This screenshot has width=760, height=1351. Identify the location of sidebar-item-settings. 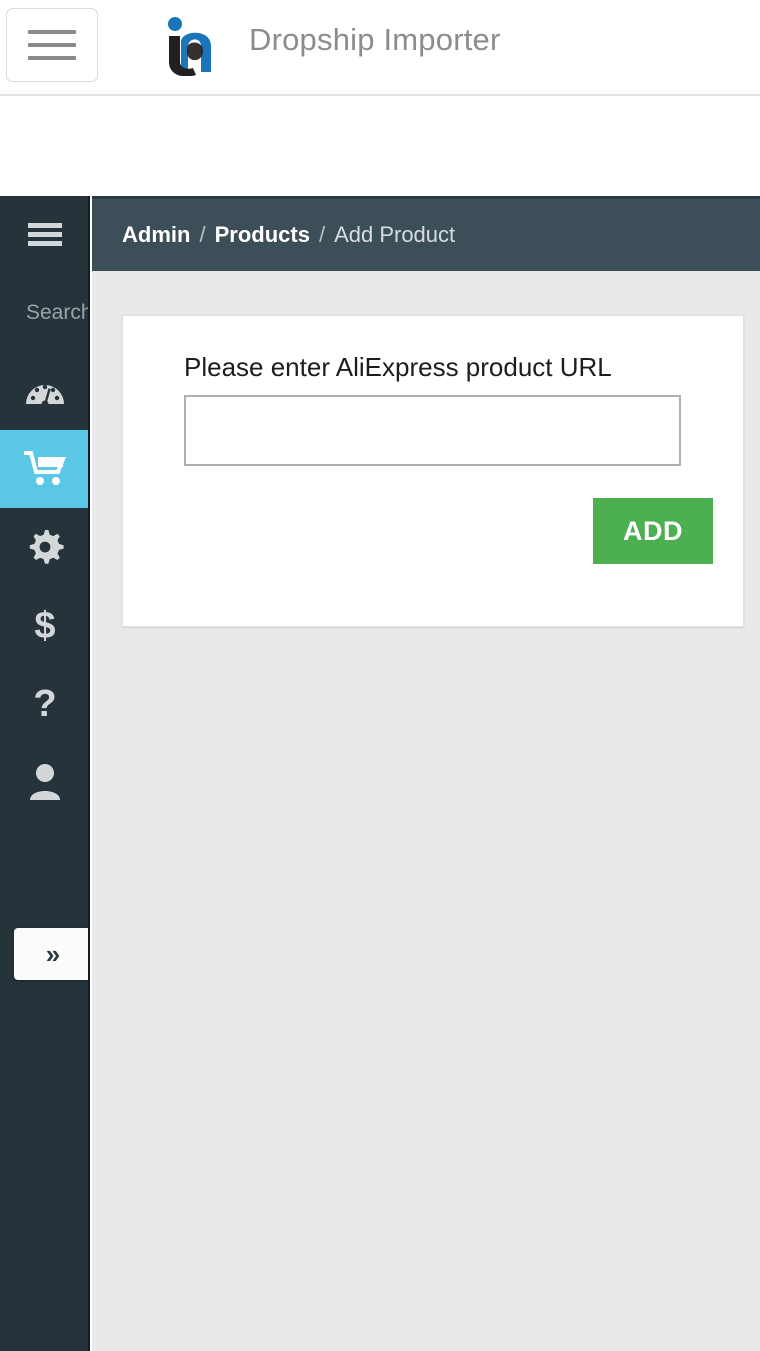
(44, 547).